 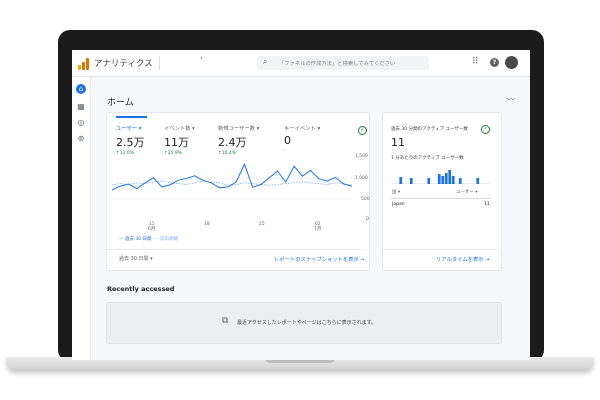 What do you see at coordinates (152, 227) in the screenshot?
I see `x-tick-label: 11 6月` at bounding box center [152, 227].